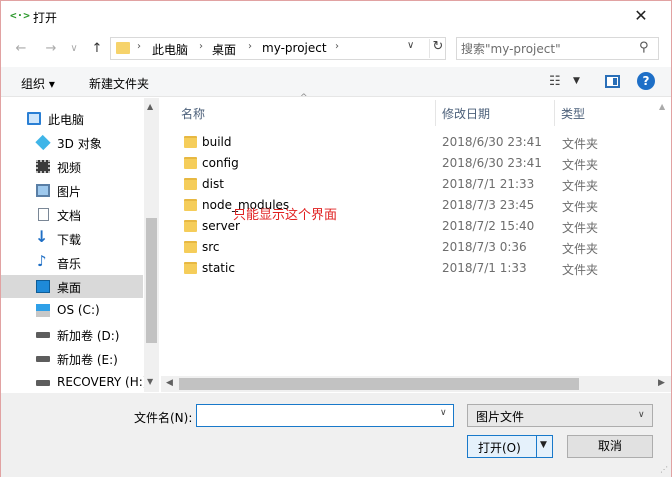  I want to click on nav-item-label: 新加卷 (D:), so click(88, 336).